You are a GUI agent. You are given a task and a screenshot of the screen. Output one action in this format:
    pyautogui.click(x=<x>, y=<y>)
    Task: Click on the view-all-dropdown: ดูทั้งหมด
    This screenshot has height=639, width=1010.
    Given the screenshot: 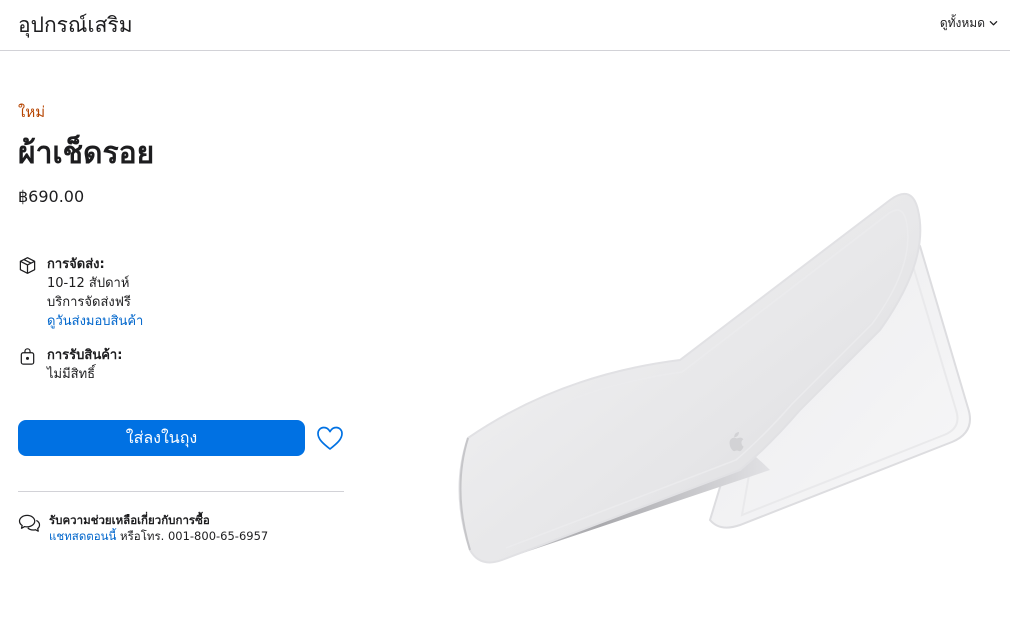 What is the action you would take?
    pyautogui.click(x=969, y=23)
    